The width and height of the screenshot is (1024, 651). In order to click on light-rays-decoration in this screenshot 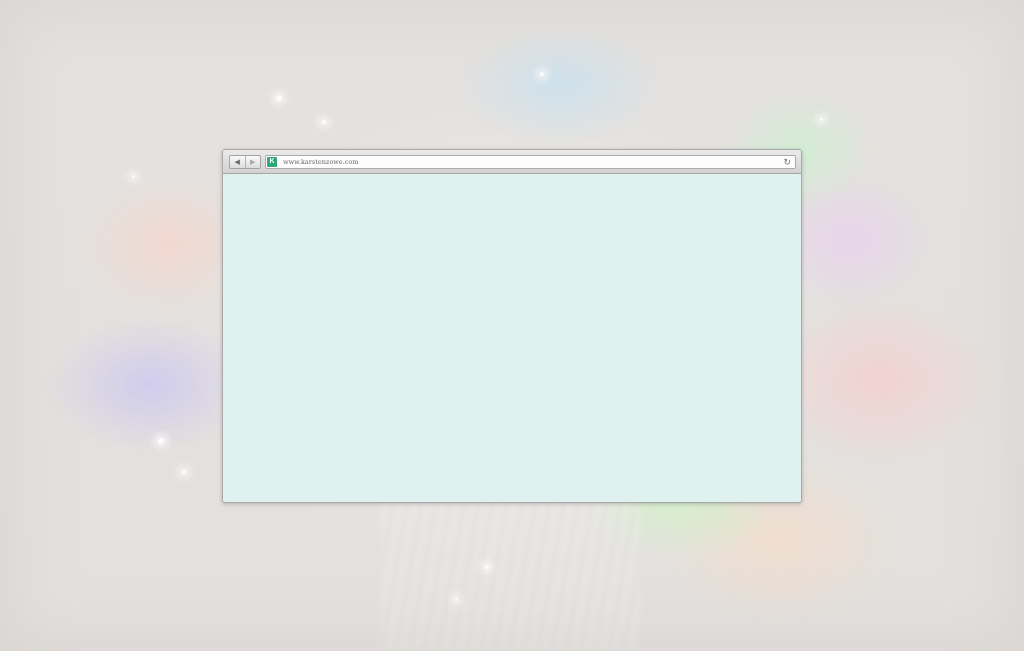, I will do `click(510, 575)`.